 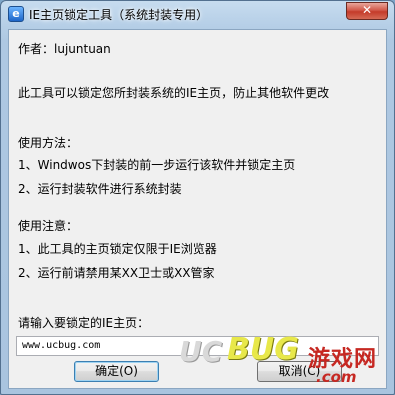 What do you see at coordinates (263, 349) in the screenshot?
I see `watermark-bug: BUG` at bounding box center [263, 349].